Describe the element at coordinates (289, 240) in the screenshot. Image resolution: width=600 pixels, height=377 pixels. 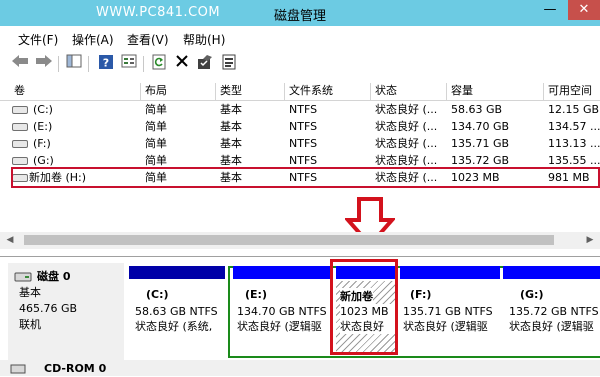
I see `scrollbar-thumb` at that location.